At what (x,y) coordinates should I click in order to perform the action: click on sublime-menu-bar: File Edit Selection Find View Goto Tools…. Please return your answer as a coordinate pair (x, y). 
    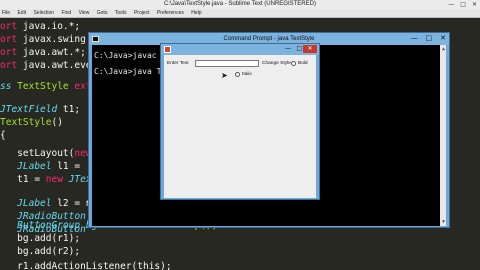
    Looking at the image, I should click on (240, 13).